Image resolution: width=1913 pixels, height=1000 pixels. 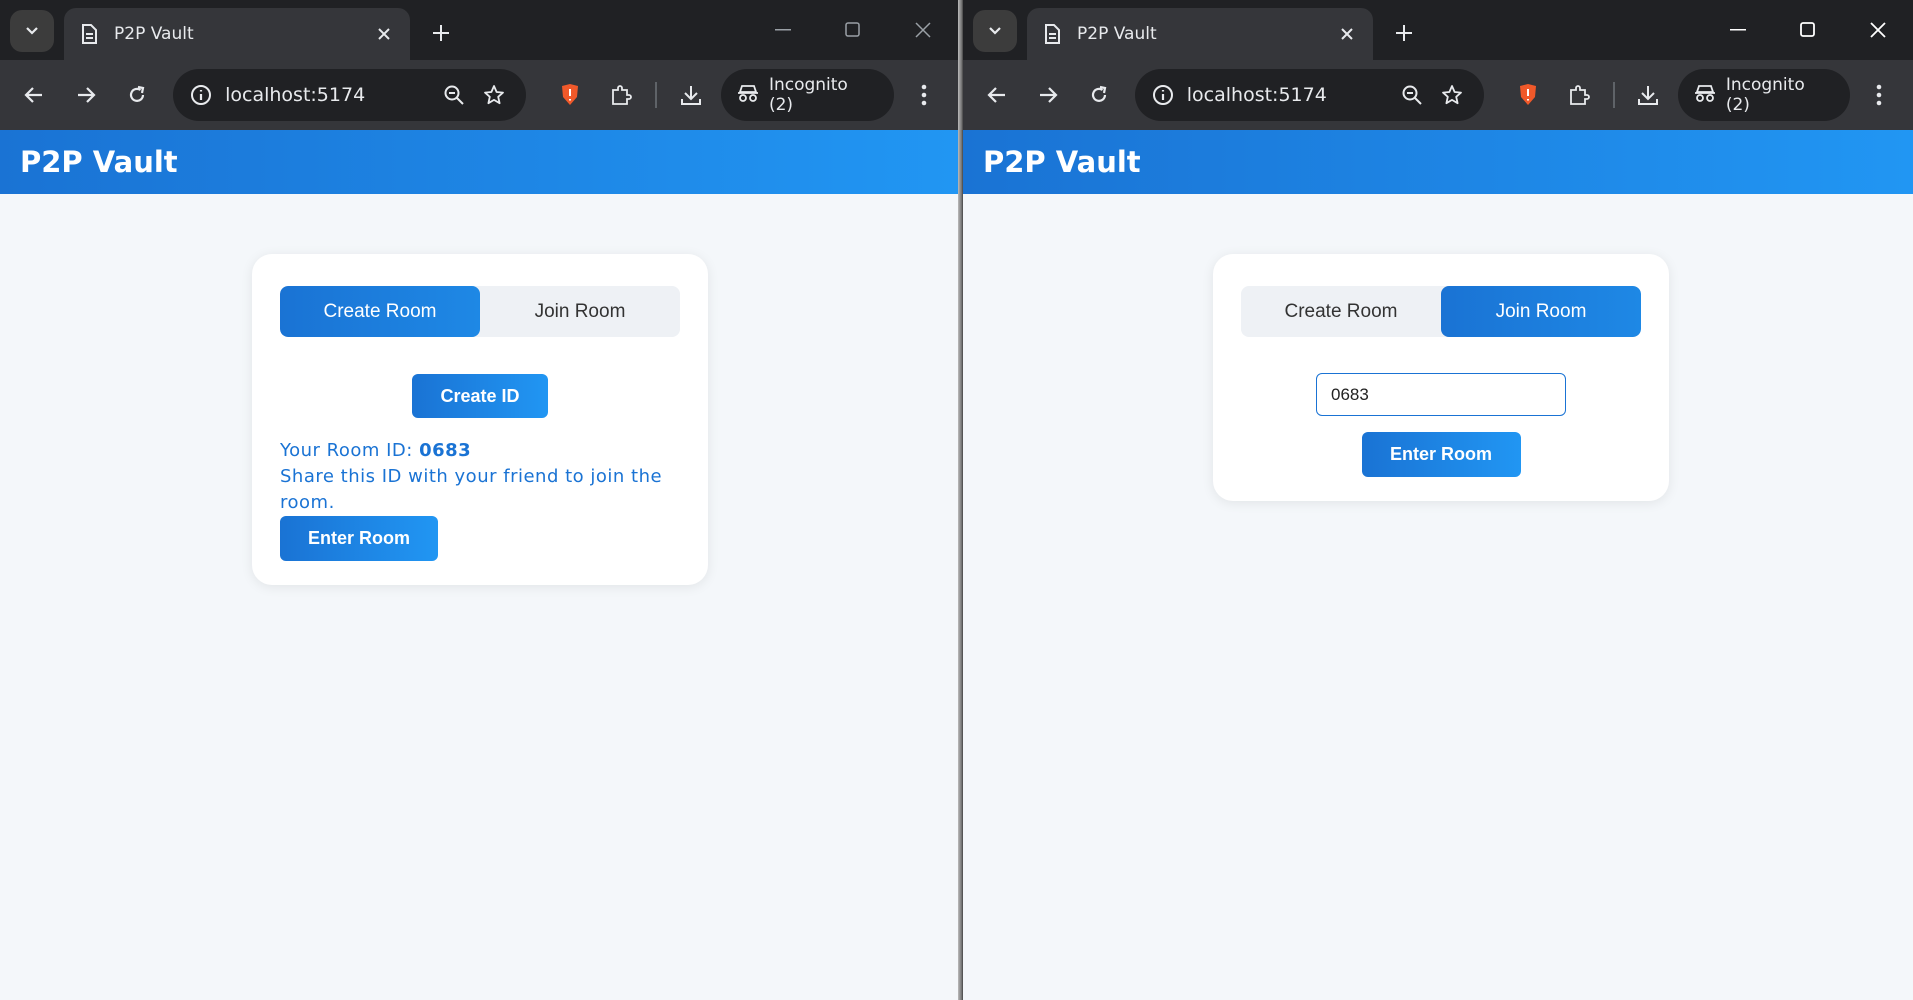 I want to click on room-id-prefix: Your Room ID:, so click(x=350, y=450).